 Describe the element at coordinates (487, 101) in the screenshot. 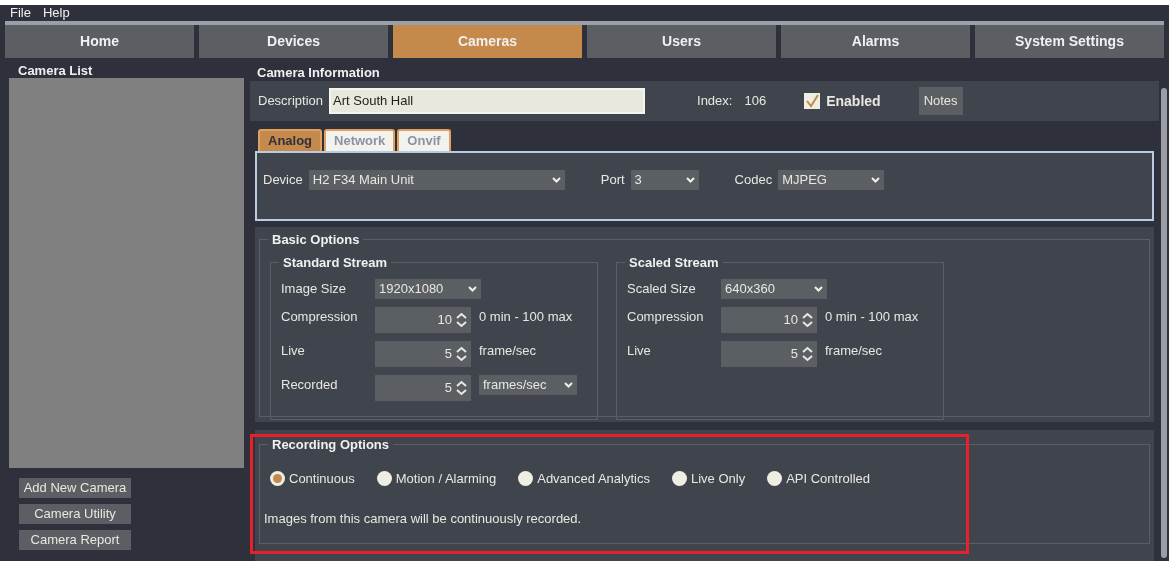

I see `description-field: Art South Hall` at that location.